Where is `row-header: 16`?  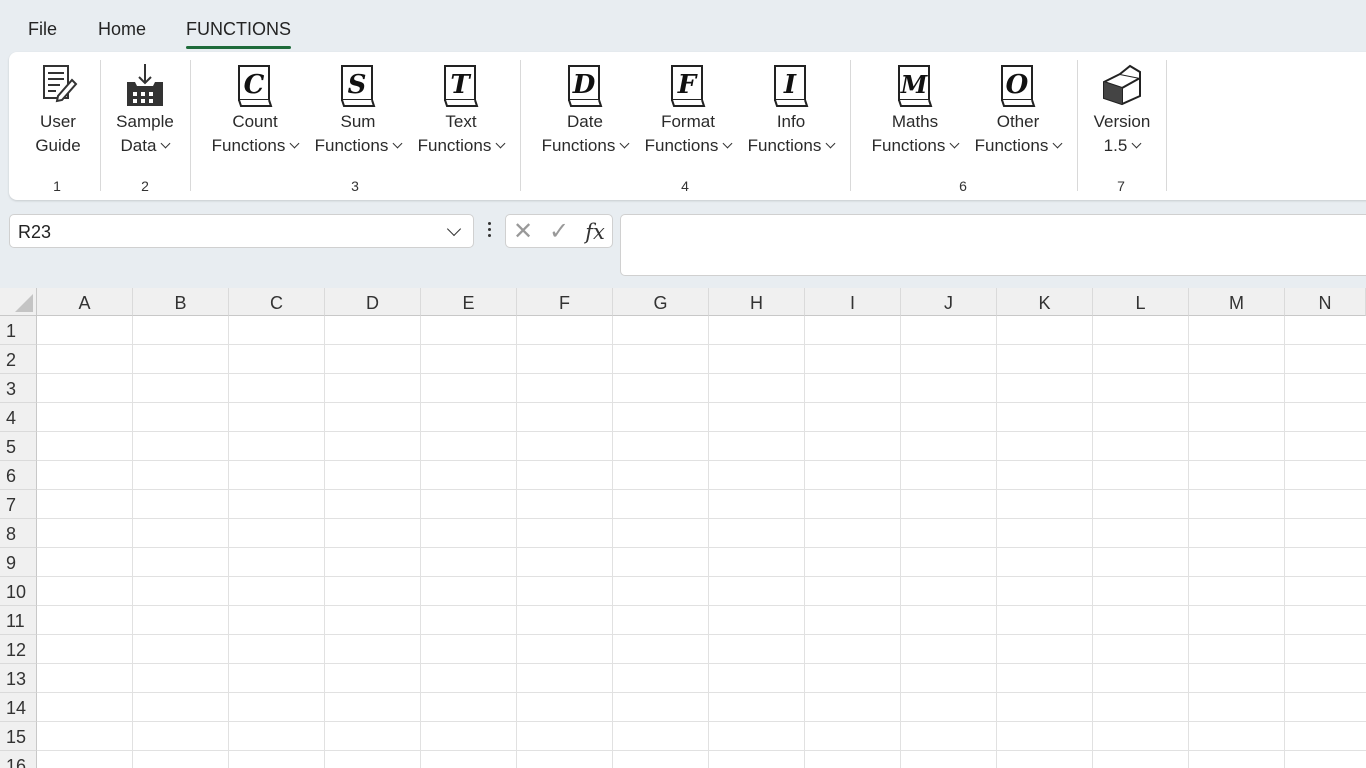
row-header: 16 is located at coordinates (18, 759).